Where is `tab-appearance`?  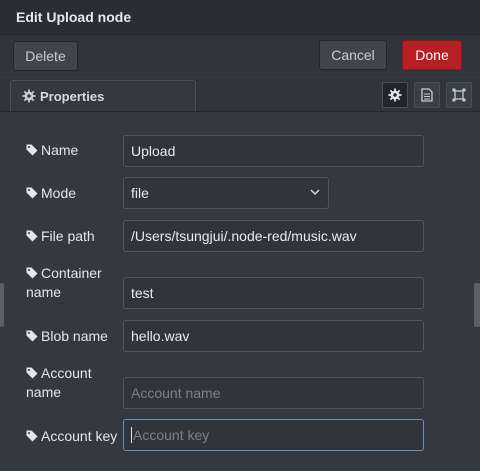 tab-appearance is located at coordinates (459, 95).